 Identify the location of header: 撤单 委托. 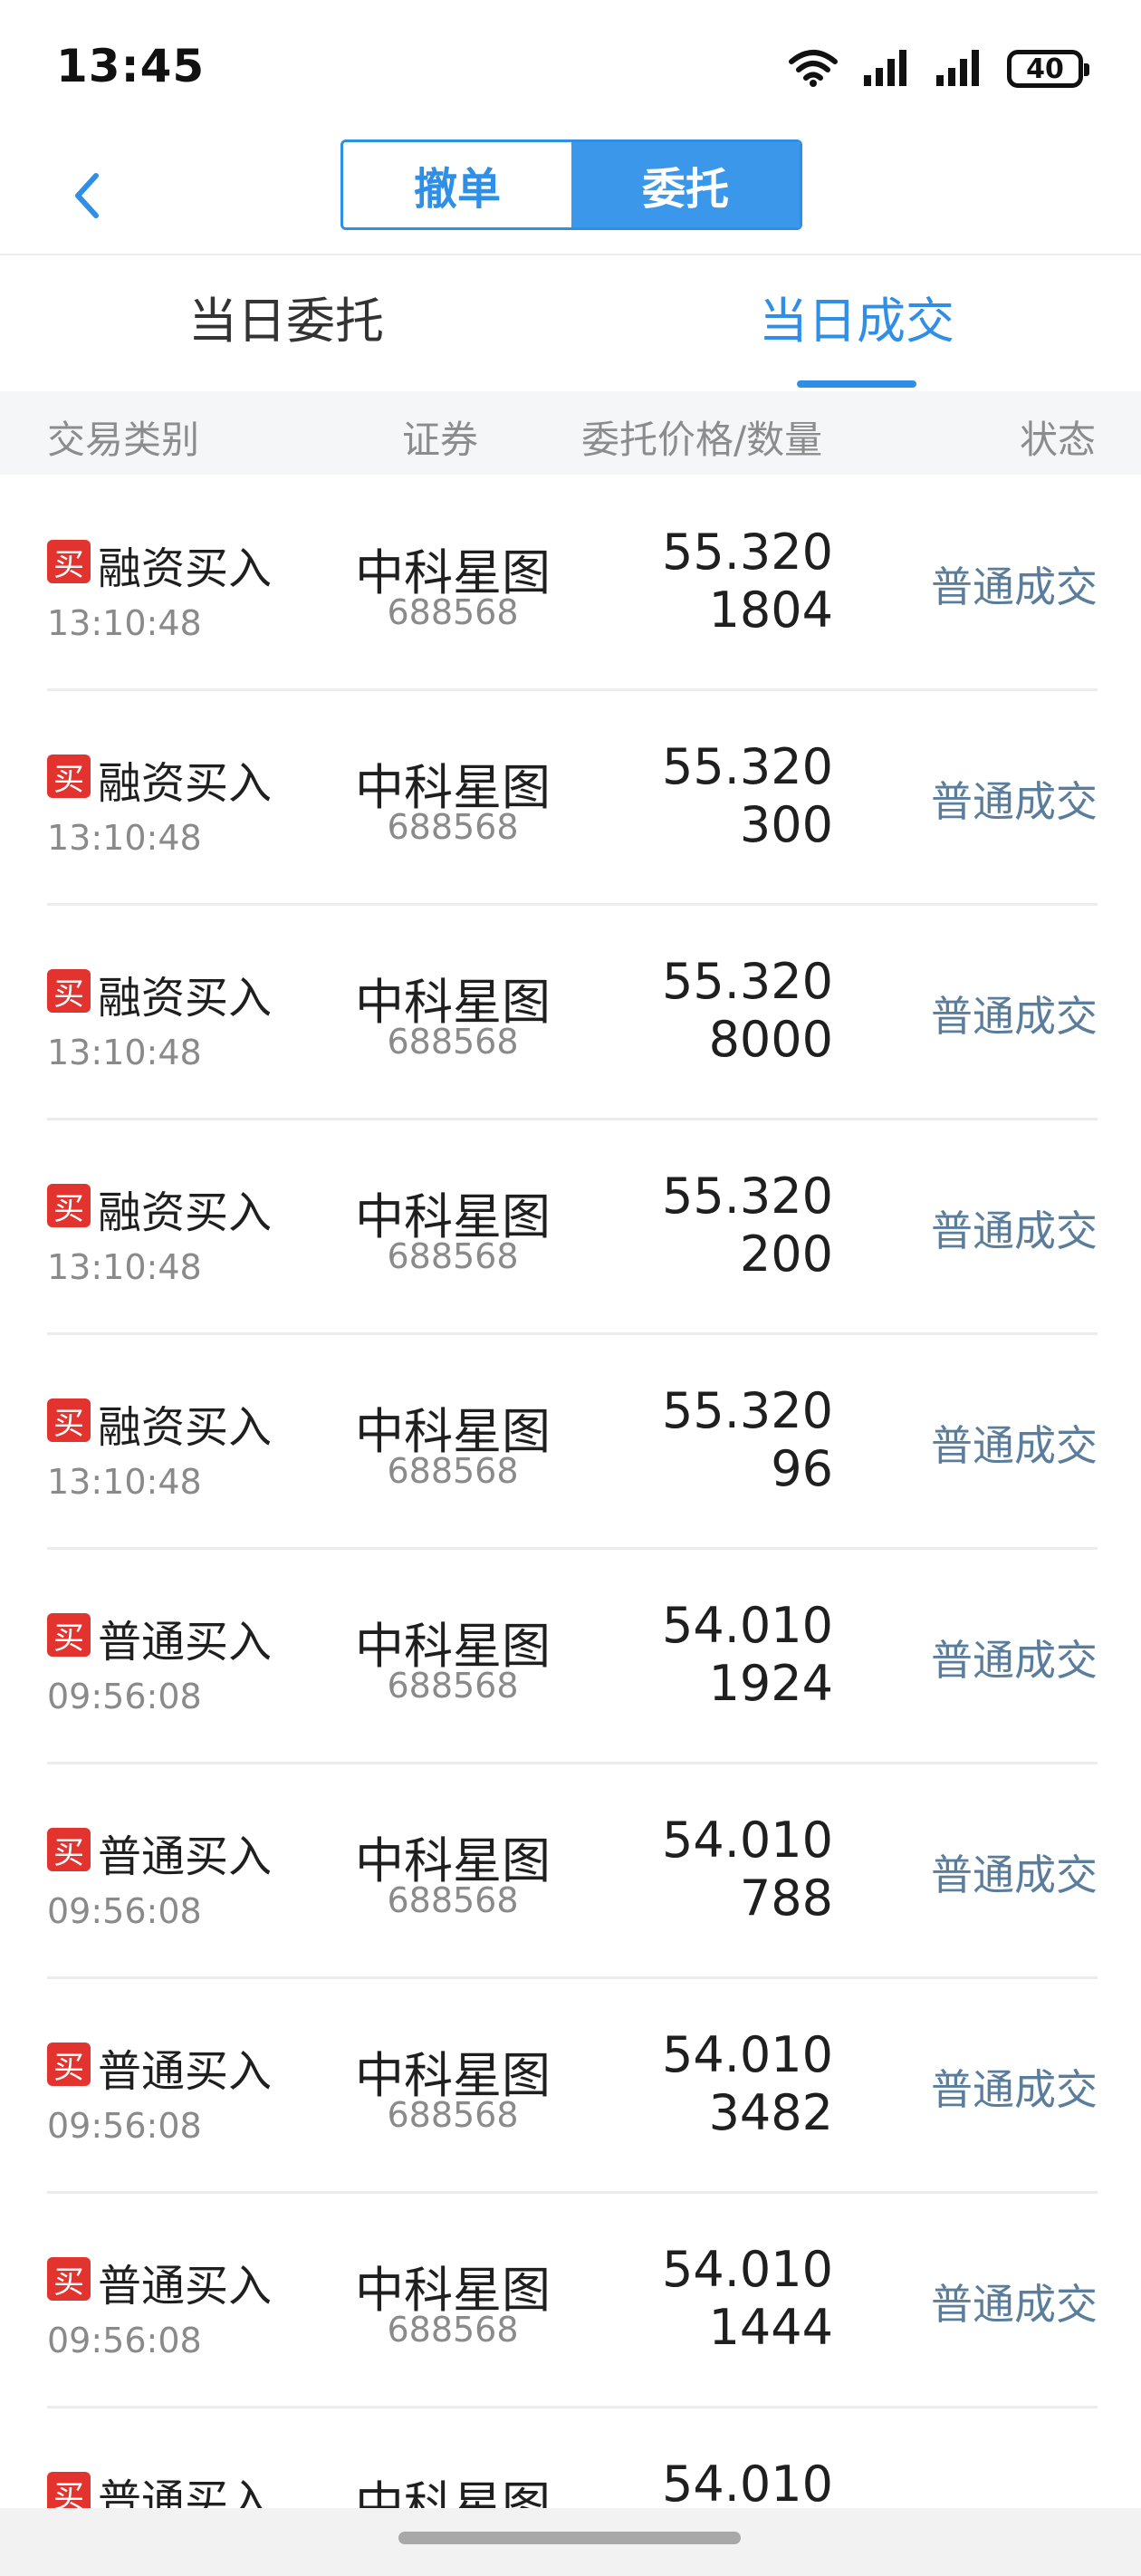
(570, 195).